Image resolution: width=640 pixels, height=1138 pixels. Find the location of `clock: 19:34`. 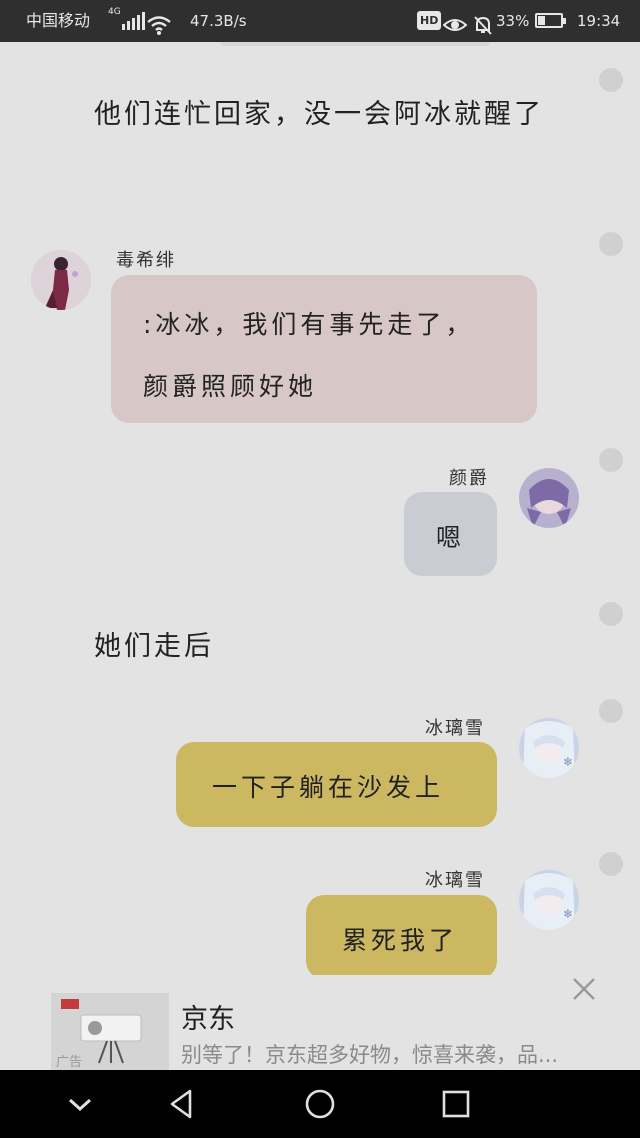

clock: 19:34 is located at coordinates (599, 21).